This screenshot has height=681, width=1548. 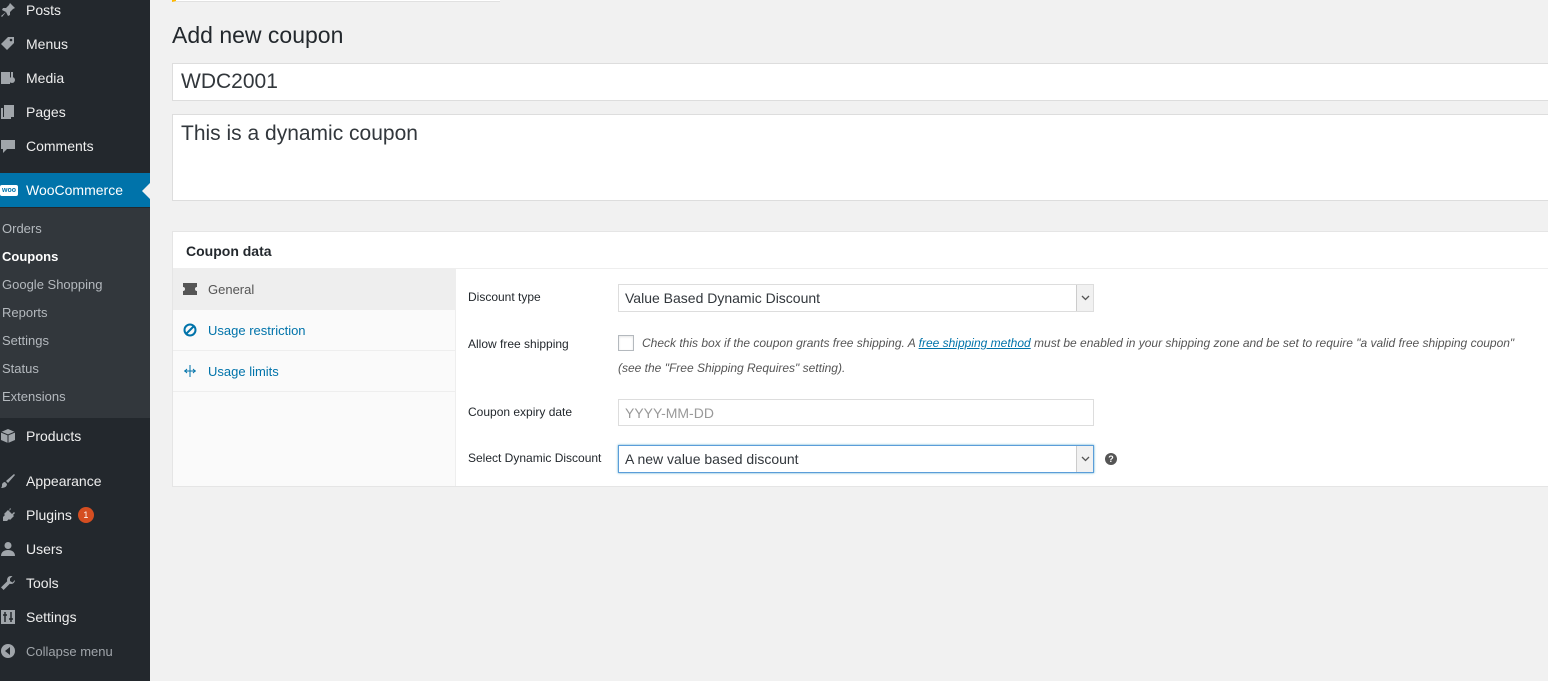 I want to click on sidebar-item-label: Settings, so click(x=51, y=617).